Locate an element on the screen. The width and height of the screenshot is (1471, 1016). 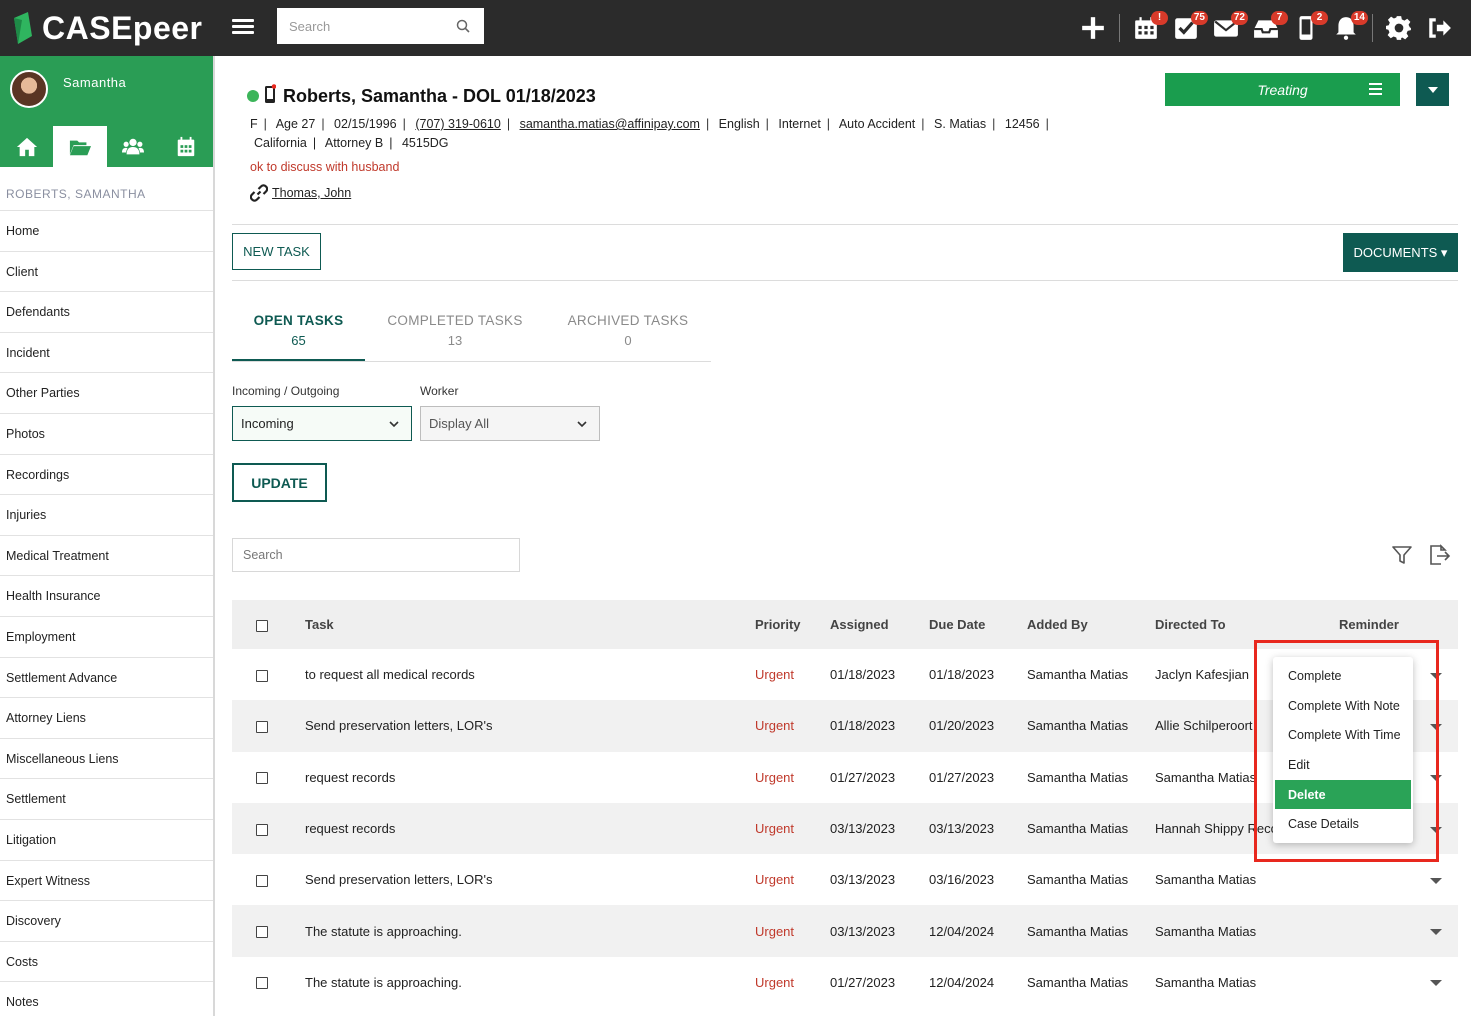
bell-icon: 14 is located at coordinates (1347, 28).